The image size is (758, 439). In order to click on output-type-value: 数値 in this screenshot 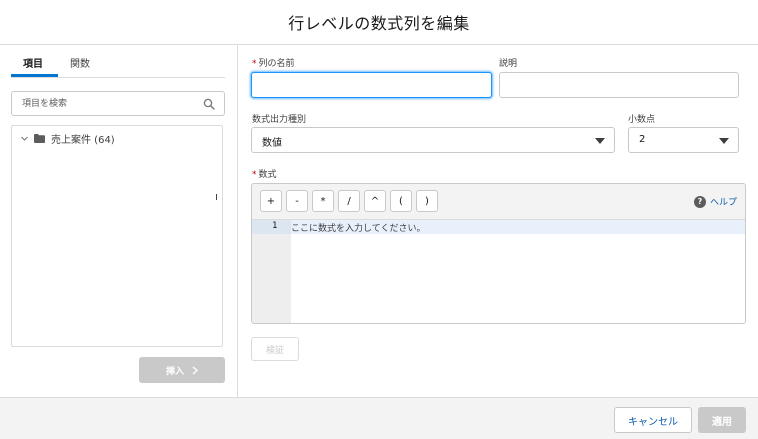, I will do `click(272, 143)`.